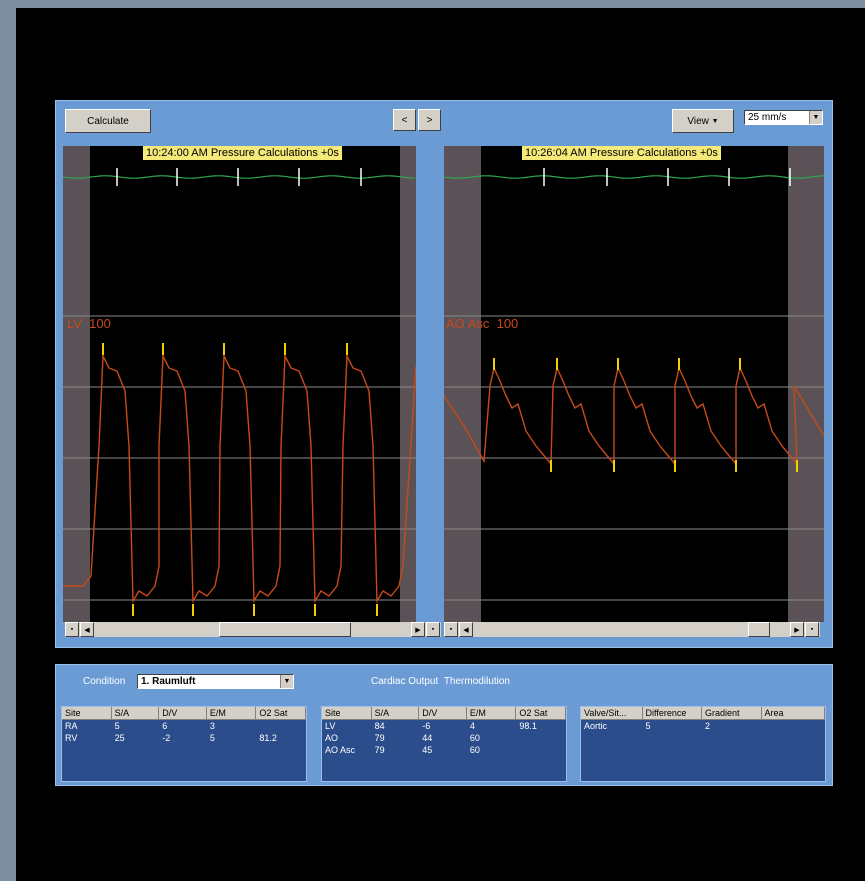  Describe the element at coordinates (793, 713) in the screenshot. I see `table-header: Area` at that location.